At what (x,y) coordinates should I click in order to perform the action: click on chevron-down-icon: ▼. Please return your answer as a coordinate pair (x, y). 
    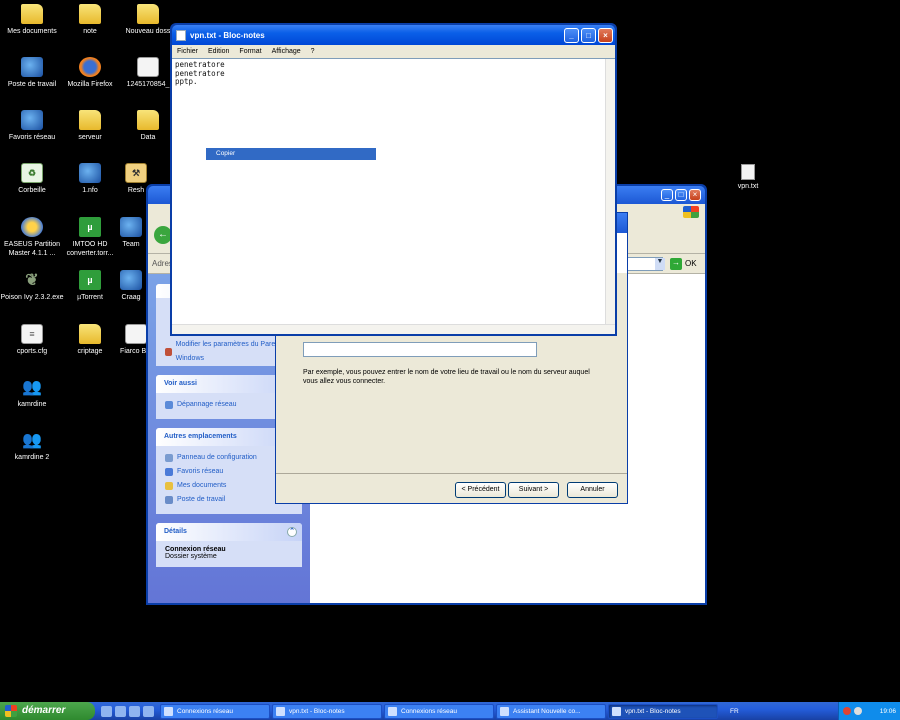
    Looking at the image, I should click on (660, 264).